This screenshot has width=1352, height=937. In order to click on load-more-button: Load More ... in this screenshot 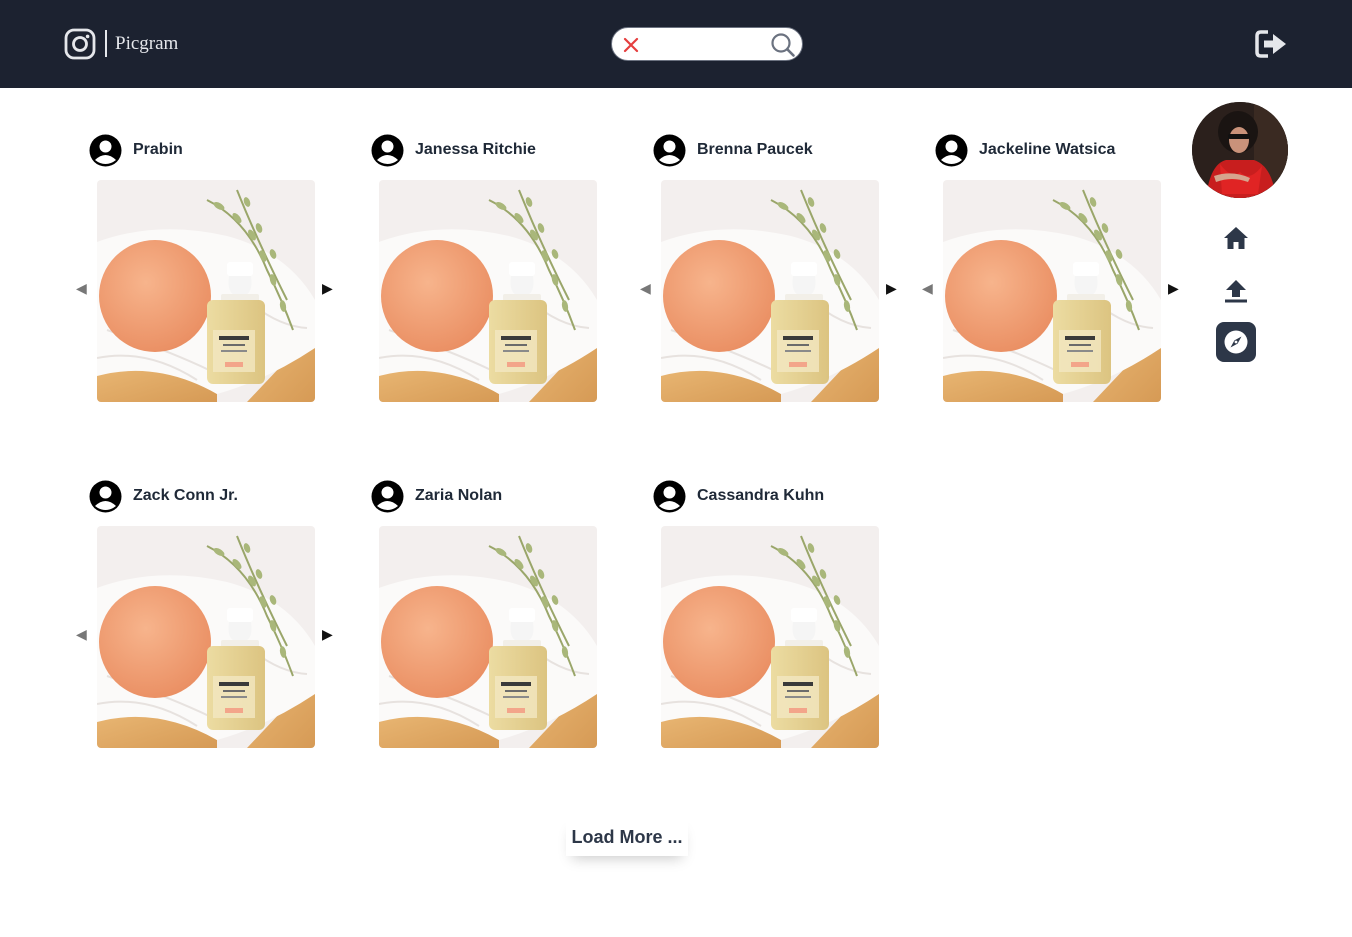, I will do `click(627, 837)`.